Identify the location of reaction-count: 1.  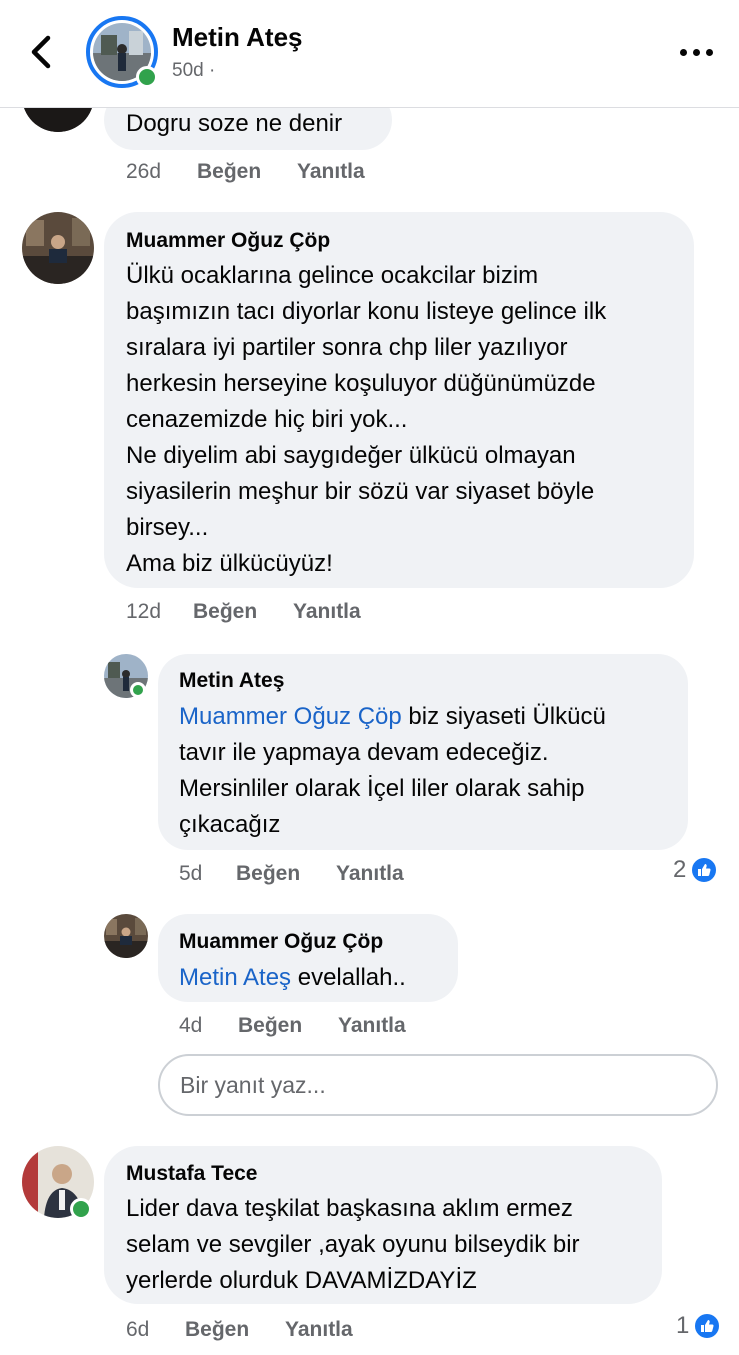
(683, 1325).